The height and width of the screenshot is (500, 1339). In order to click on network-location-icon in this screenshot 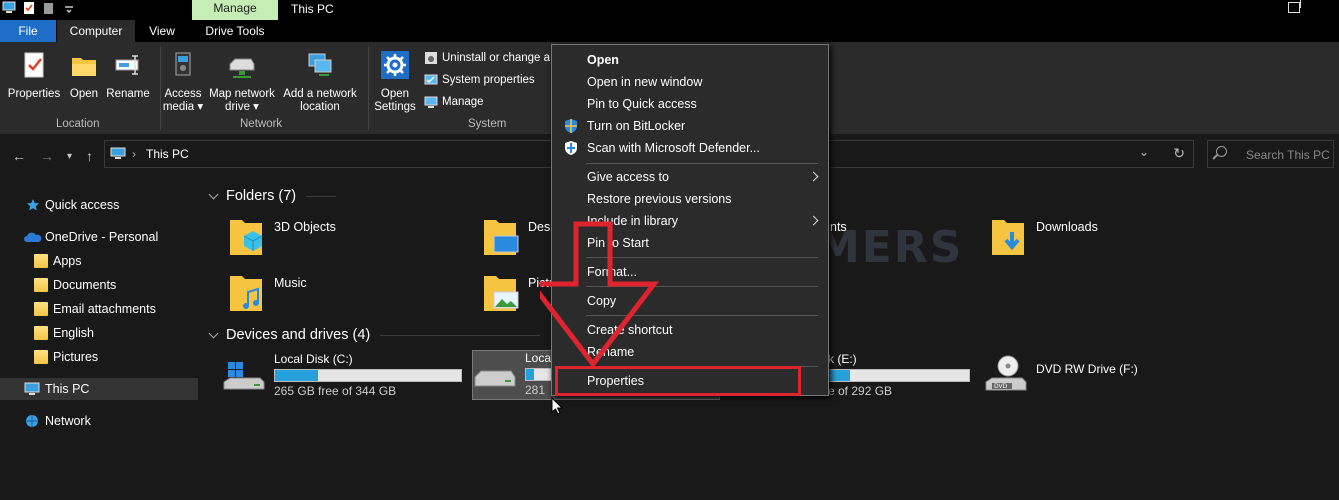, I will do `click(320, 64)`.